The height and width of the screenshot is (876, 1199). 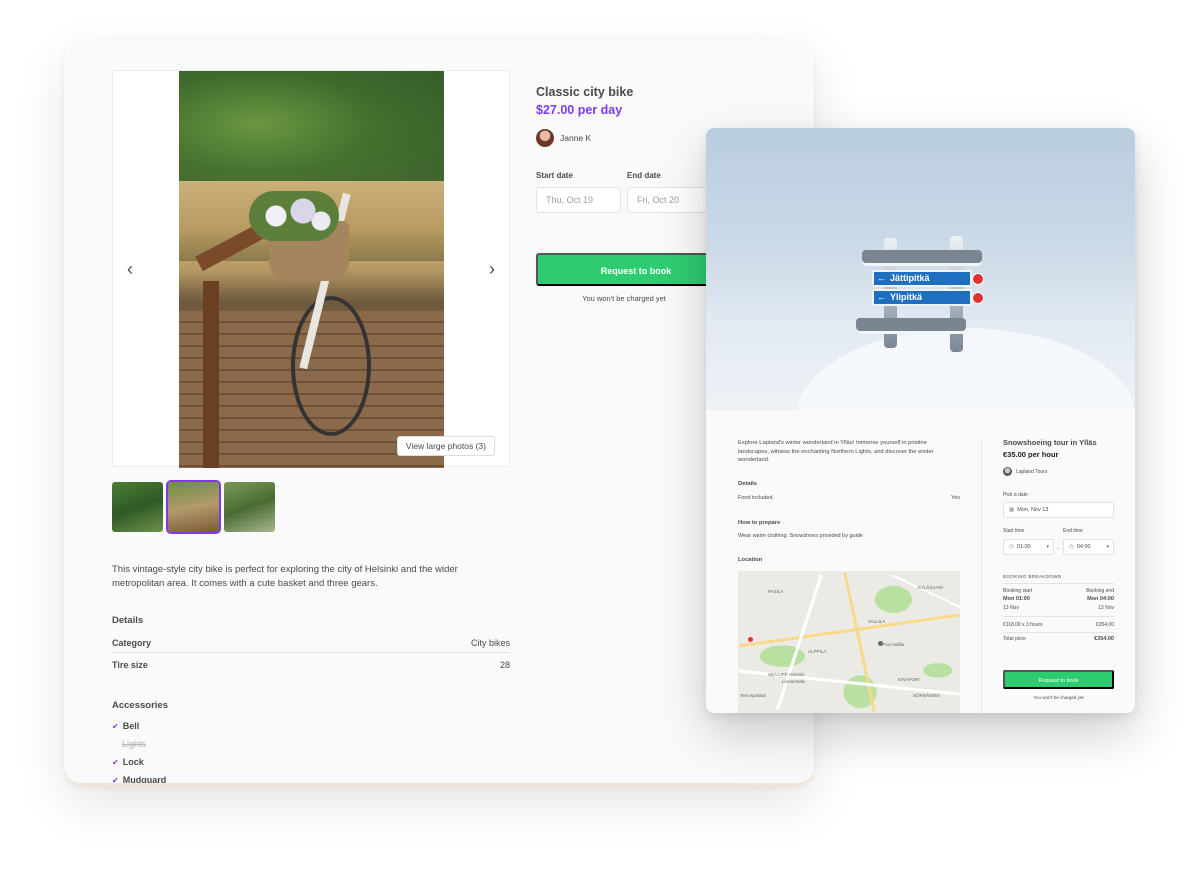 I want to click on detail-key: Category, so click(x=132, y=643).